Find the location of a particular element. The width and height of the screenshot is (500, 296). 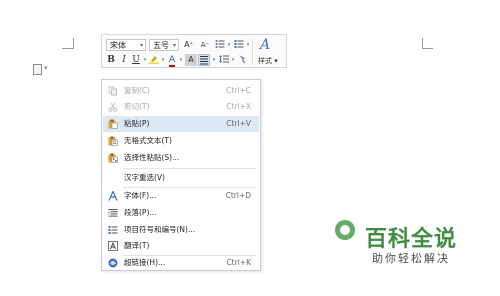

bullets-dropdown: ▾ is located at coordinates (229, 45).